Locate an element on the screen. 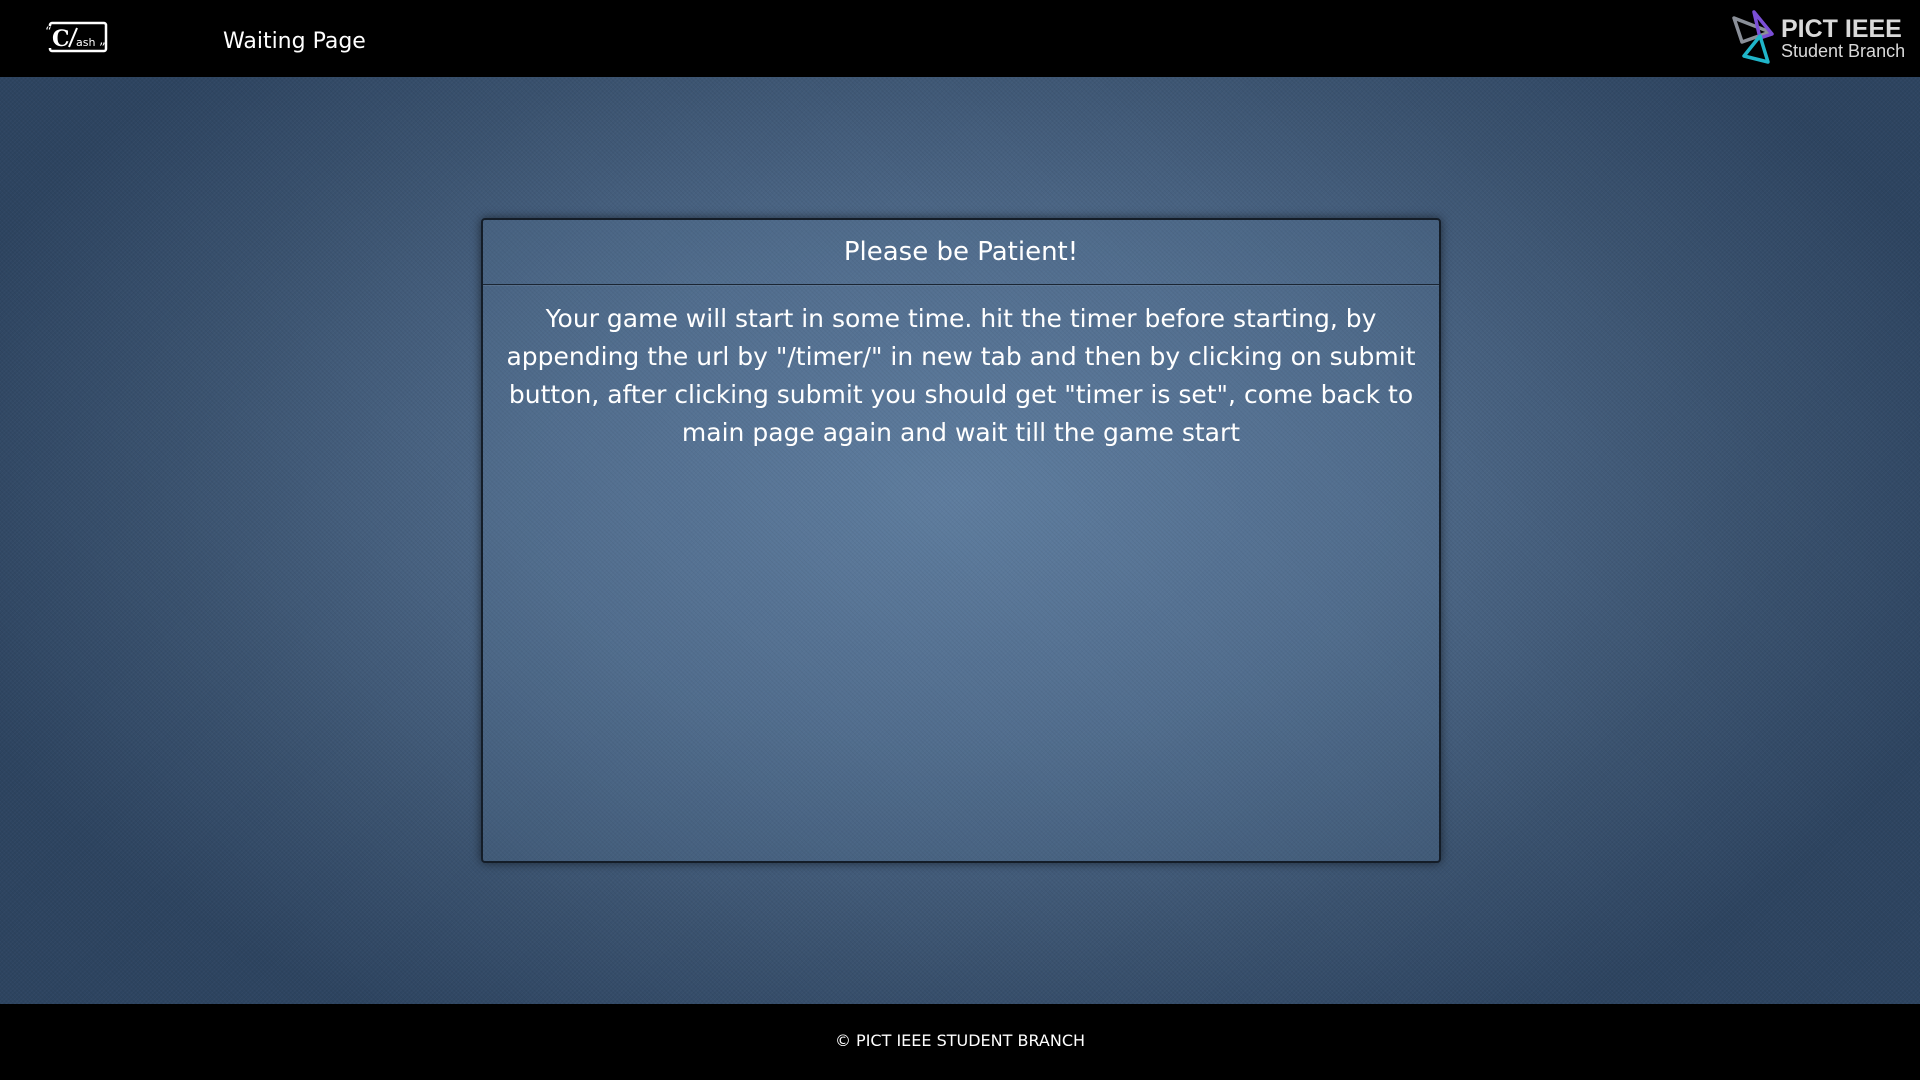 This screenshot has height=1080, width=1920. copyright-text: © PICT IEEE STUDENT BRANCH is located at coordinates (960, 1040).